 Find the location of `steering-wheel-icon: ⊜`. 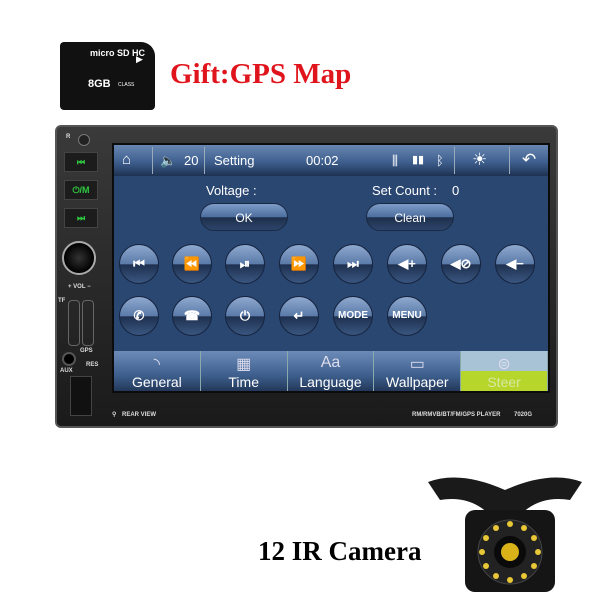

steering-wheel-icon: ⊜ is located at coordinates (504, 364).